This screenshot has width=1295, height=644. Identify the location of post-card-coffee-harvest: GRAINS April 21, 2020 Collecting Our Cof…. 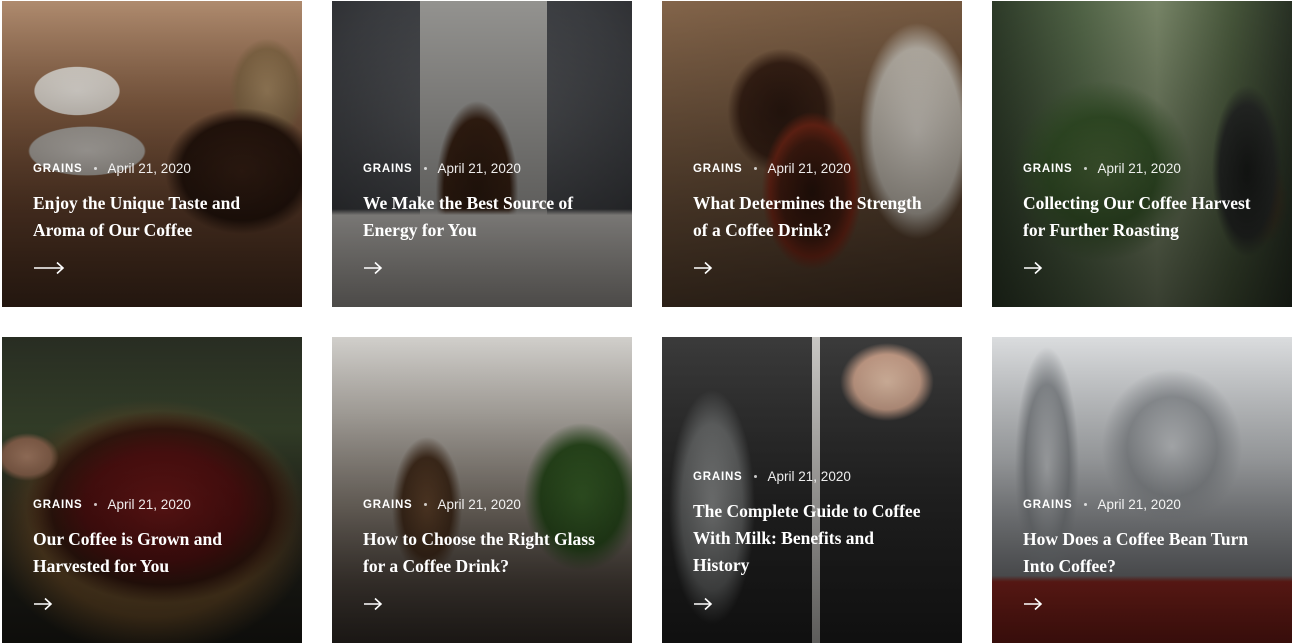
(1142, 154).